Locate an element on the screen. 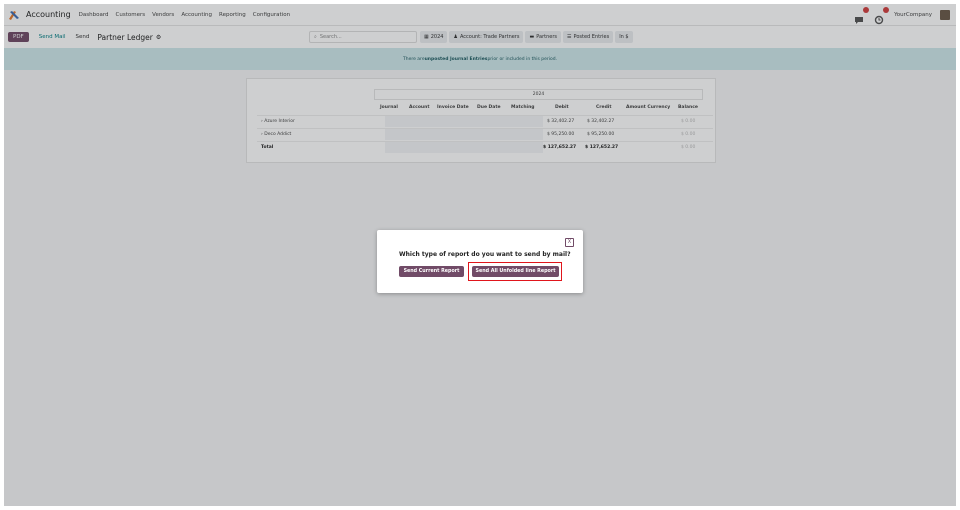 This screenshot has height=510, width=960. highlight-box is located at coordinates (515, 271).